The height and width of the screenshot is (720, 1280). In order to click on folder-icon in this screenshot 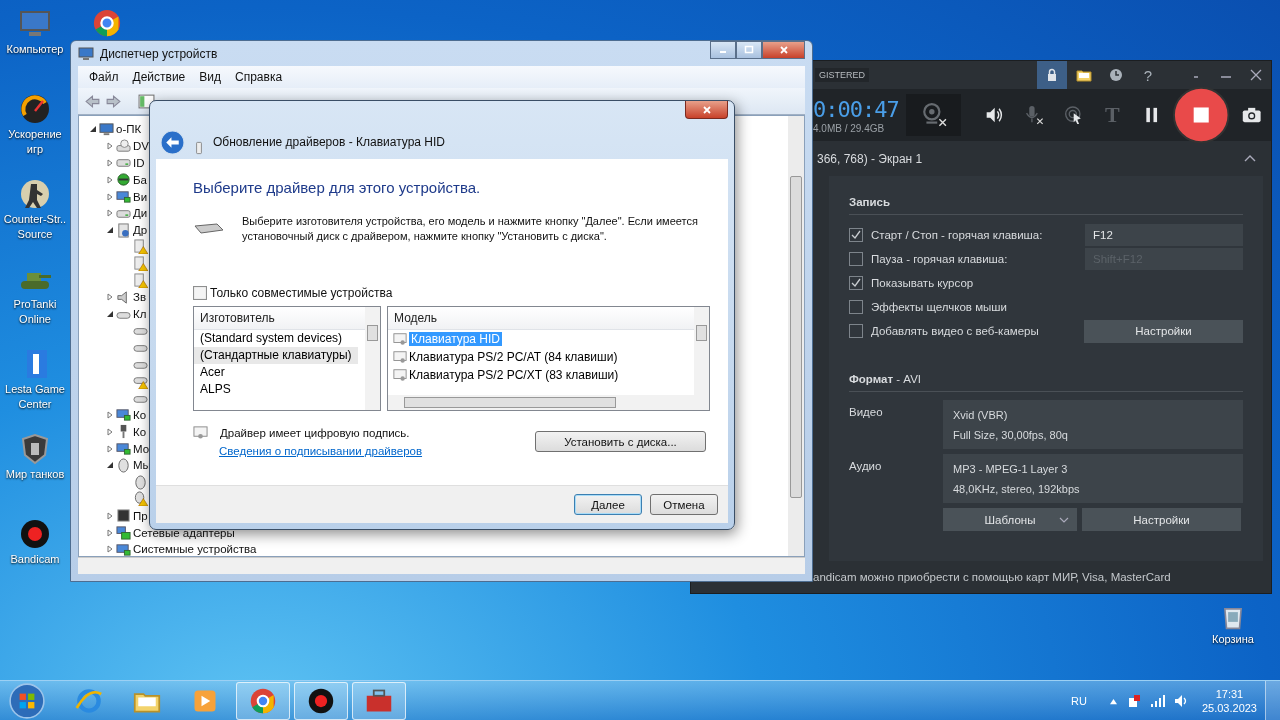, I will do `click(1084, 75)`.